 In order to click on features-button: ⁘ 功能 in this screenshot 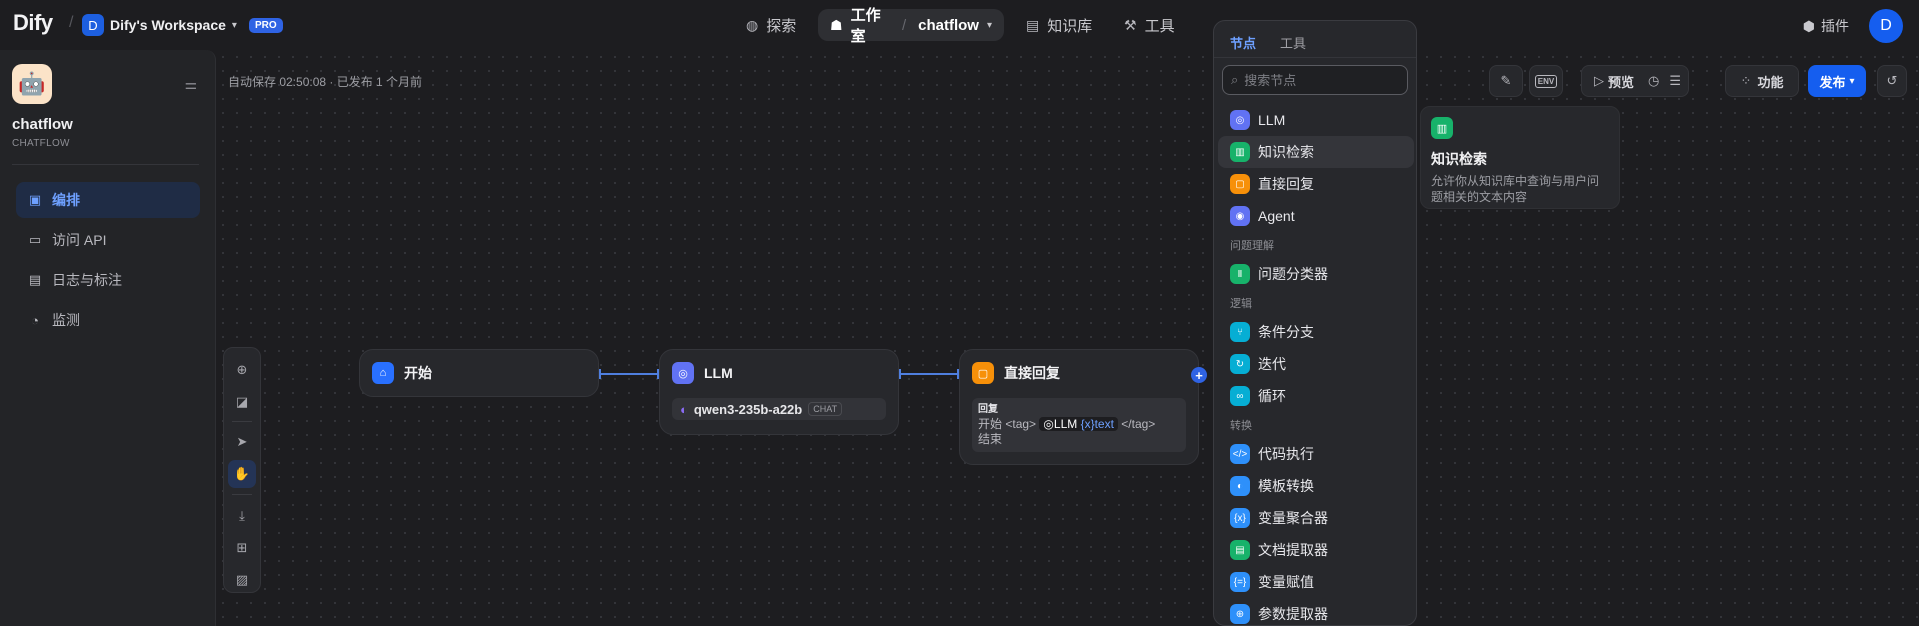, I will do `click(1762, 81)`.